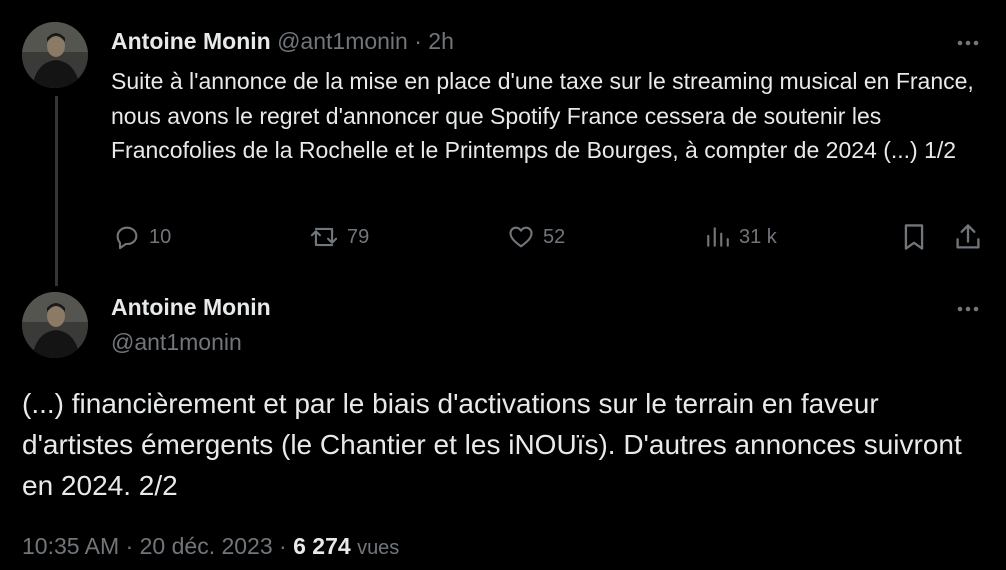 The height and width of the screenshot is (570, 1006). What do you see at coordinates (378, 548) in the screenshot?
I see `views-label: vues` at bounding box center [378, 548].